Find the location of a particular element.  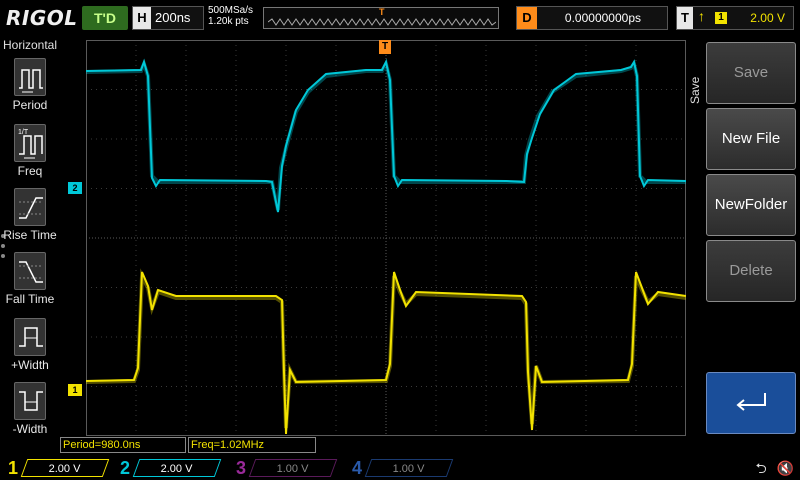

memory-overview-bar: T is located at coordinates (381, 18).